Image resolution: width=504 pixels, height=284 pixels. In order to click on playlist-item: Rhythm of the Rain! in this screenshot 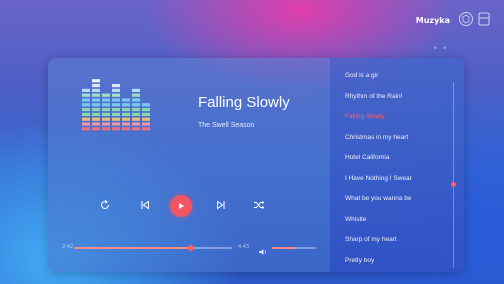, I will do `click(373, 96)`.